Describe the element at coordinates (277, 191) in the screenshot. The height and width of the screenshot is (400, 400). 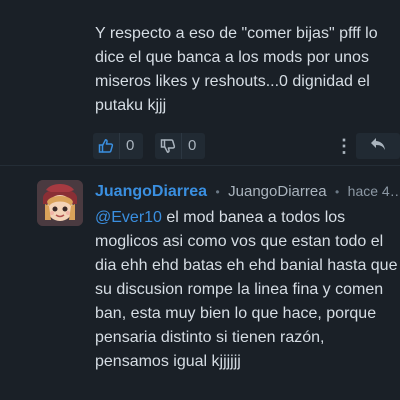
I see `author-handle: JuangoDiarrea` at that location.